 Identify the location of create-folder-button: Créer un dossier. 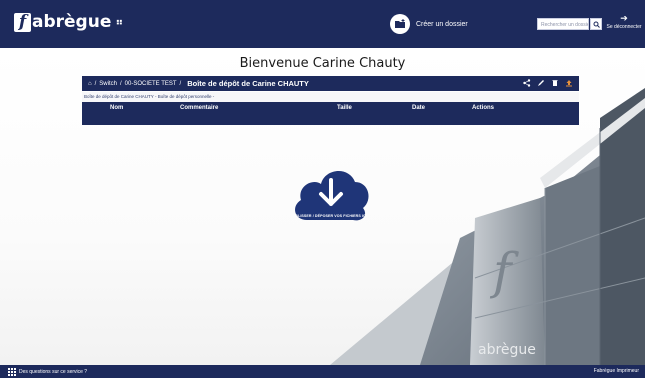
(429, 24).